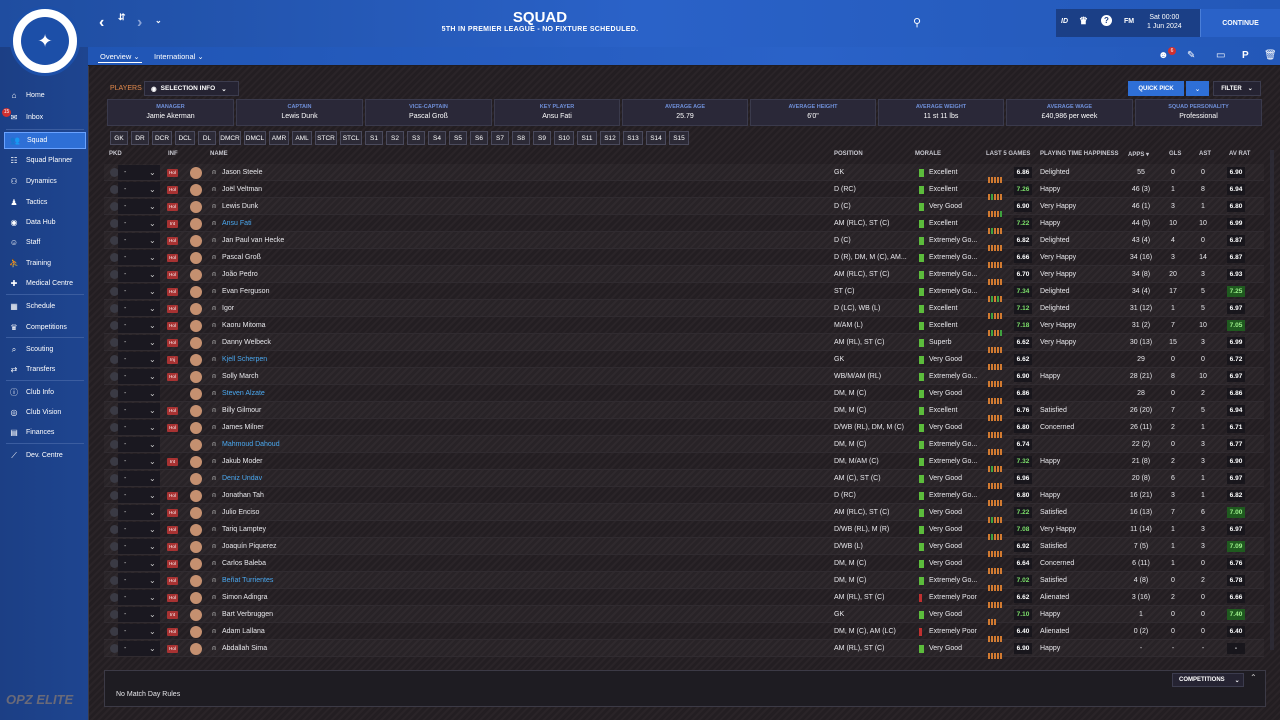  I want to click on col-morale: MORALE, so click(928, 154).